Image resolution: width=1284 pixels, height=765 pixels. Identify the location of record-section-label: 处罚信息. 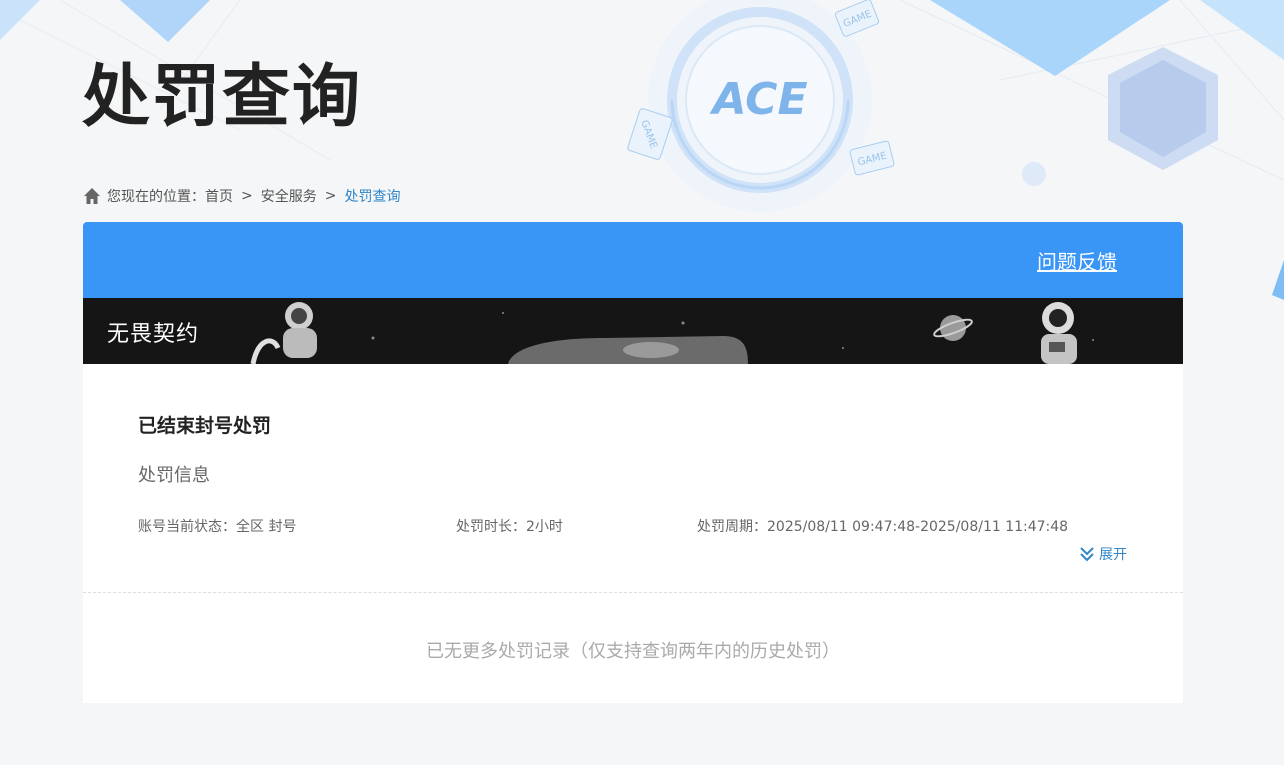
(174, 475).